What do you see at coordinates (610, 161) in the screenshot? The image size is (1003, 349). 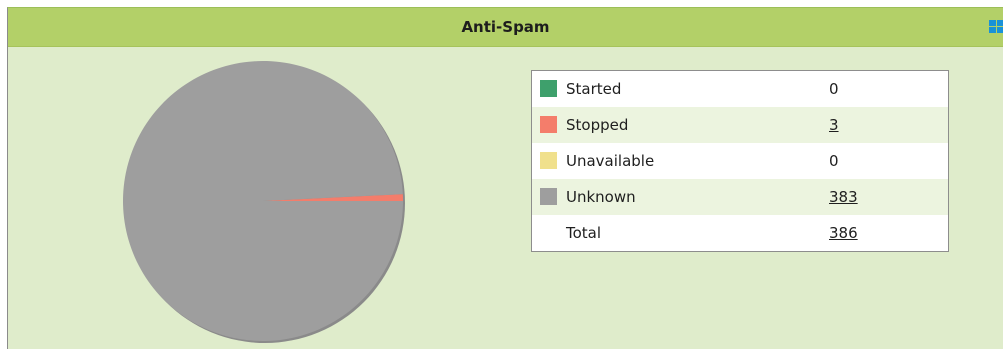 I see `legend-label-unavailable: Unavailable` at bounding box center [610, 161].